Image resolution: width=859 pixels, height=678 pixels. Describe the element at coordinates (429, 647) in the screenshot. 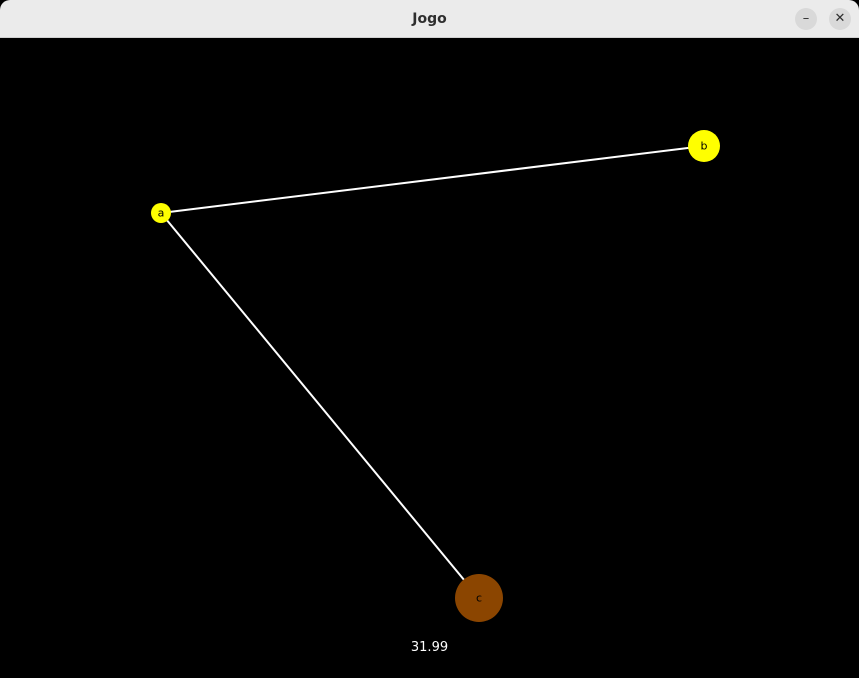

I see `score-readout: 31.99` at that location.